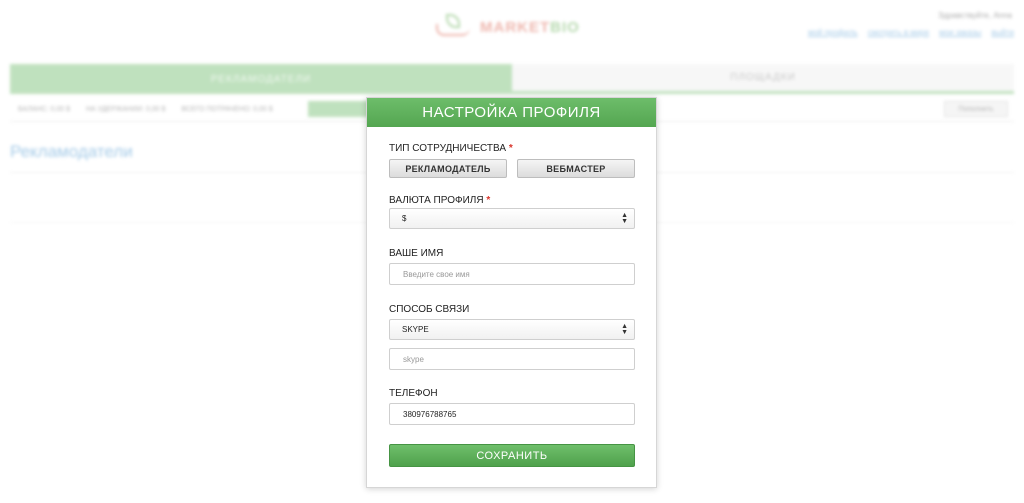  Describe the element at coordinates (576, 168) in the screenshot. I see `webmaster-button: ВЕБМАСТЕР` at that location.